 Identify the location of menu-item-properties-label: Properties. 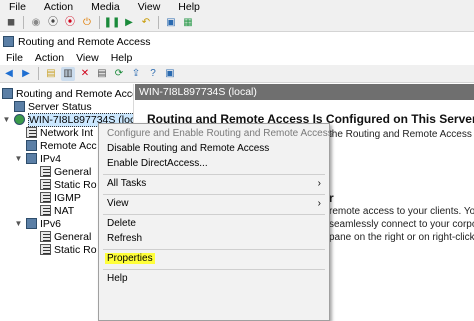
(130, 258).